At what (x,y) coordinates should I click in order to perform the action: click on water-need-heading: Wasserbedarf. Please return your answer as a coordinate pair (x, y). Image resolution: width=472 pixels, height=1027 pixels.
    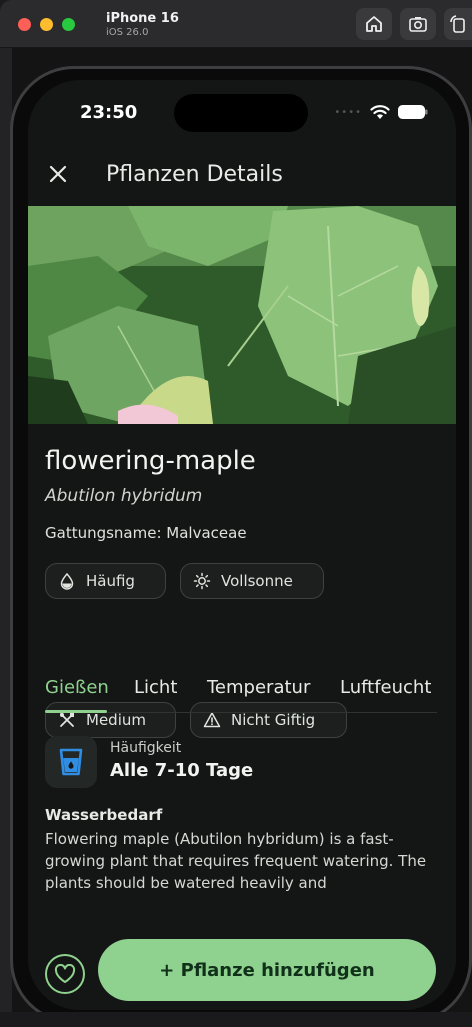
    Looking at the image, I should click on (104, 815).